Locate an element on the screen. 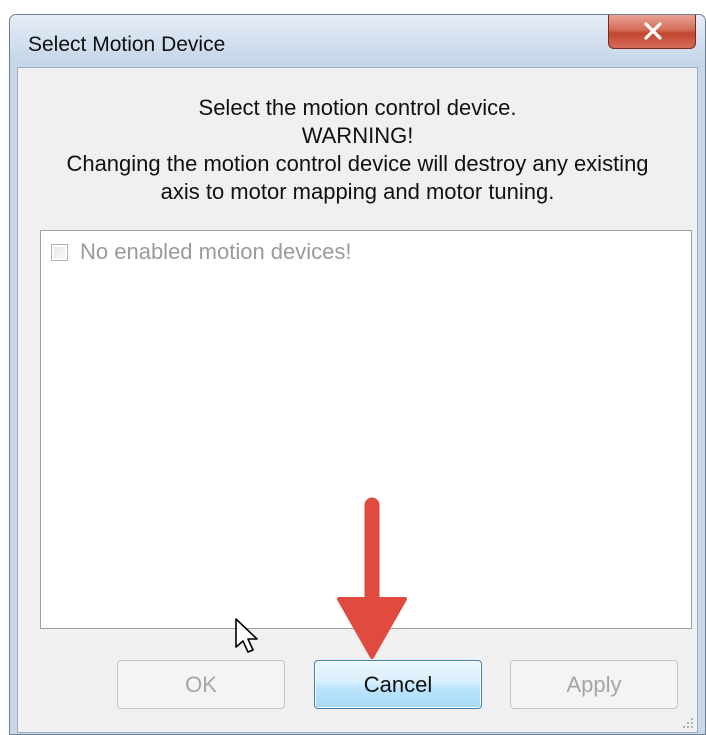 Image resolution: width=706 pixels, height=735 pixels. cancel-button: Cancel is located at coordinates (398, 684).